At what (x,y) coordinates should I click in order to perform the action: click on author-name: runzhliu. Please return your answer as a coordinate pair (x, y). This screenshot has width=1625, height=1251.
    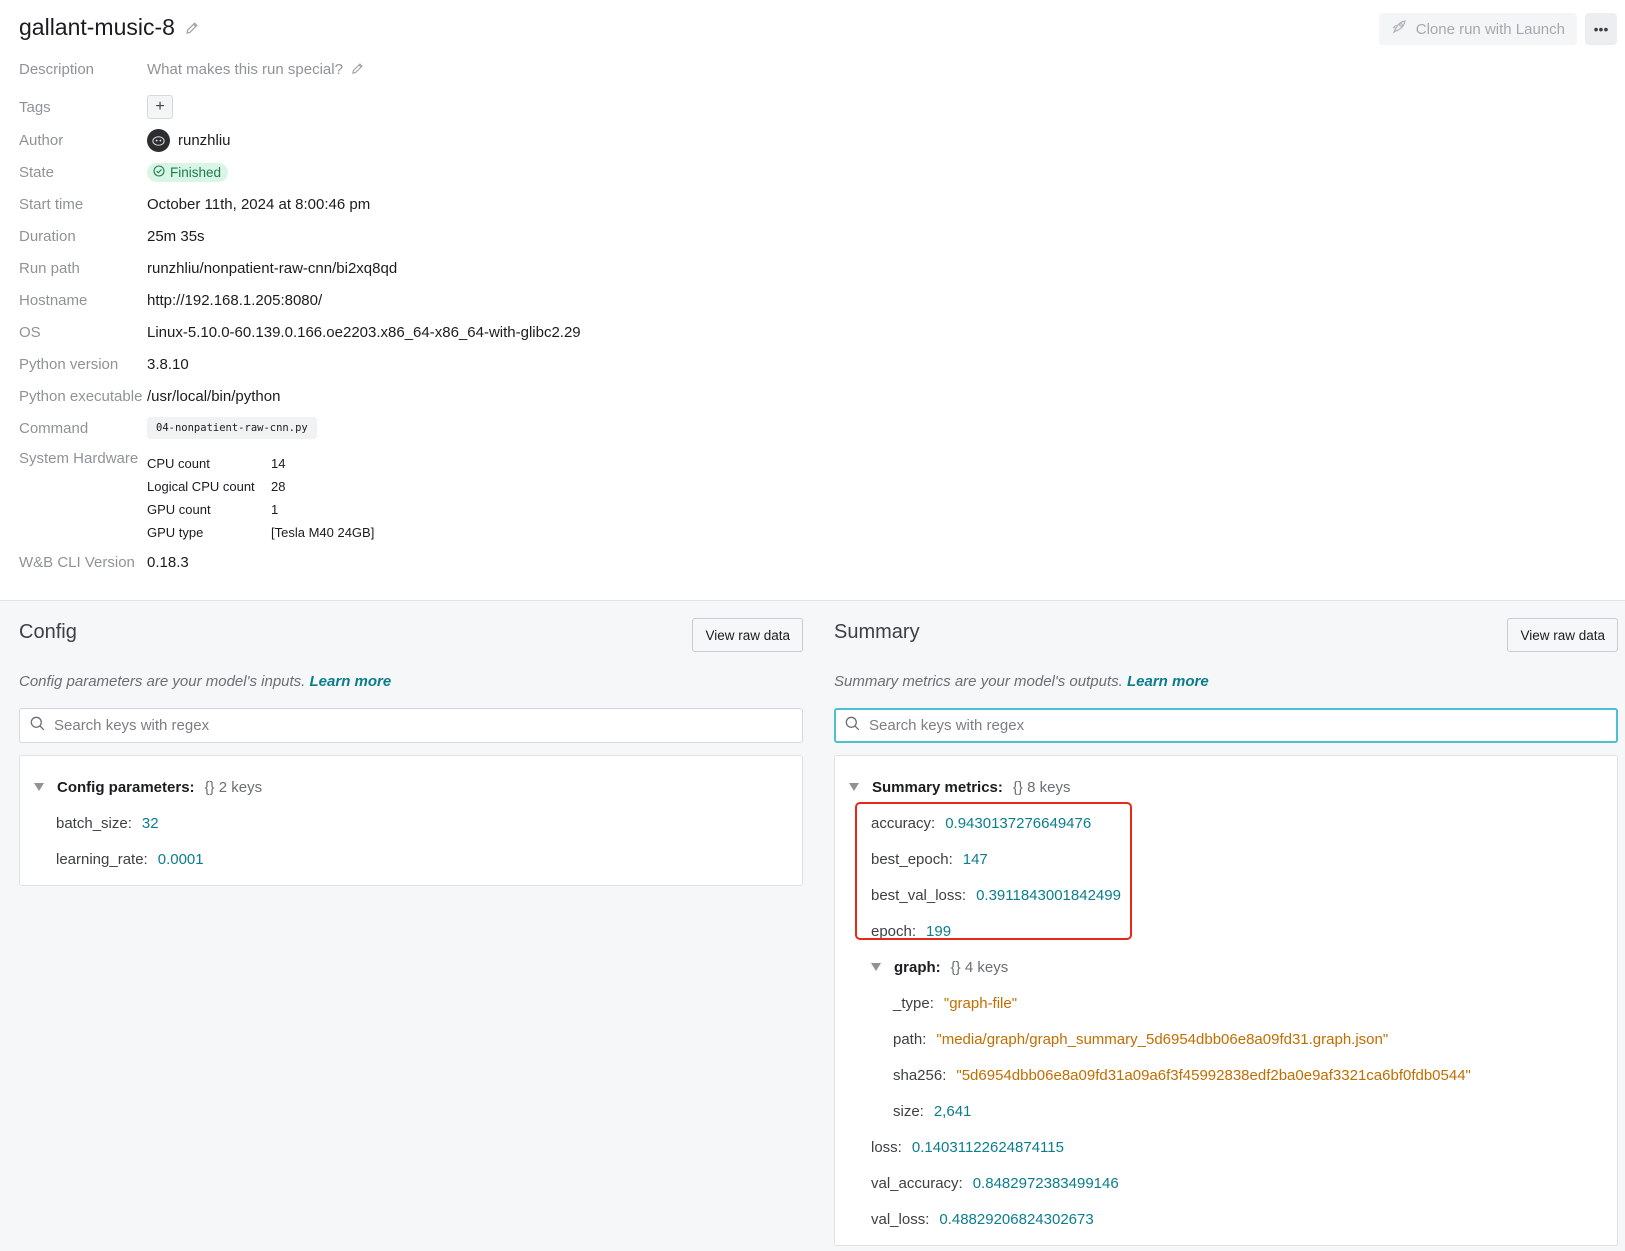
    Looking at the image, I should click on (204, 140).